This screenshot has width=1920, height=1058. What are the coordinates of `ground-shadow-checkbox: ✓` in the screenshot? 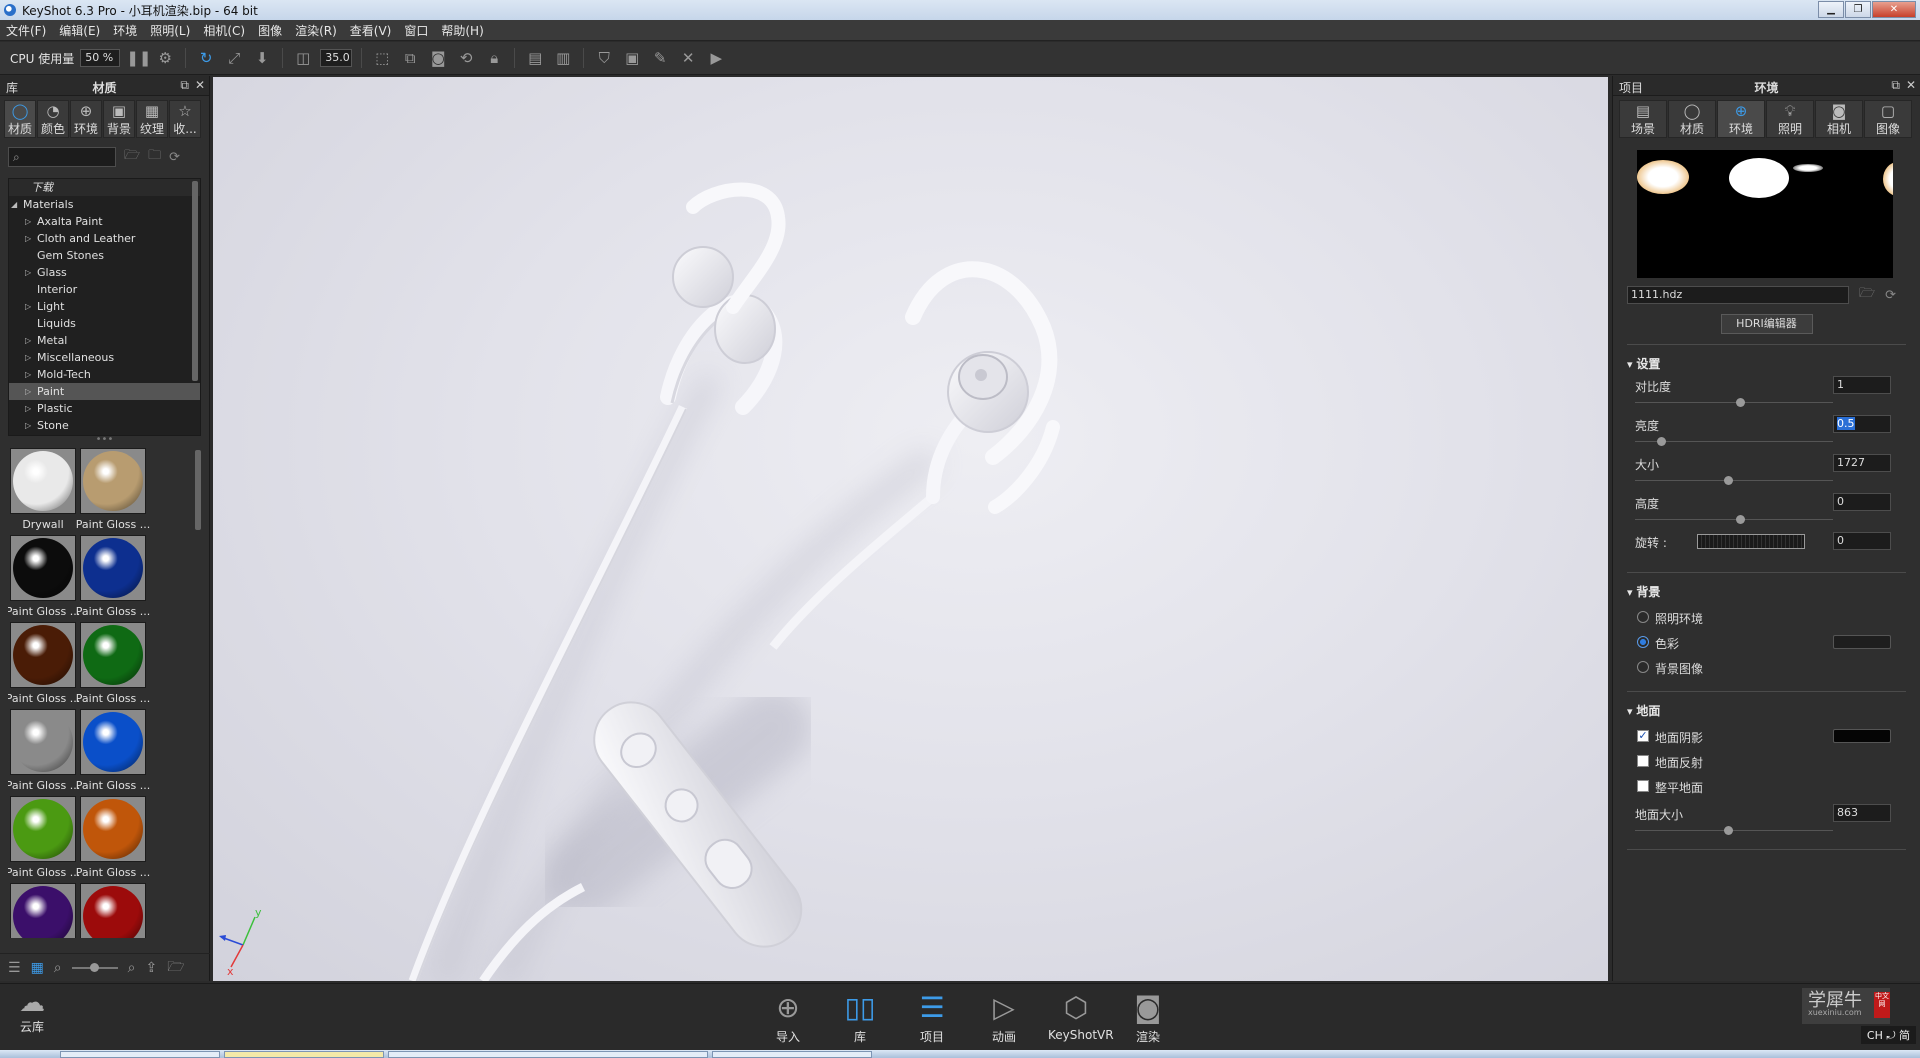 It's located at (1643, 736).